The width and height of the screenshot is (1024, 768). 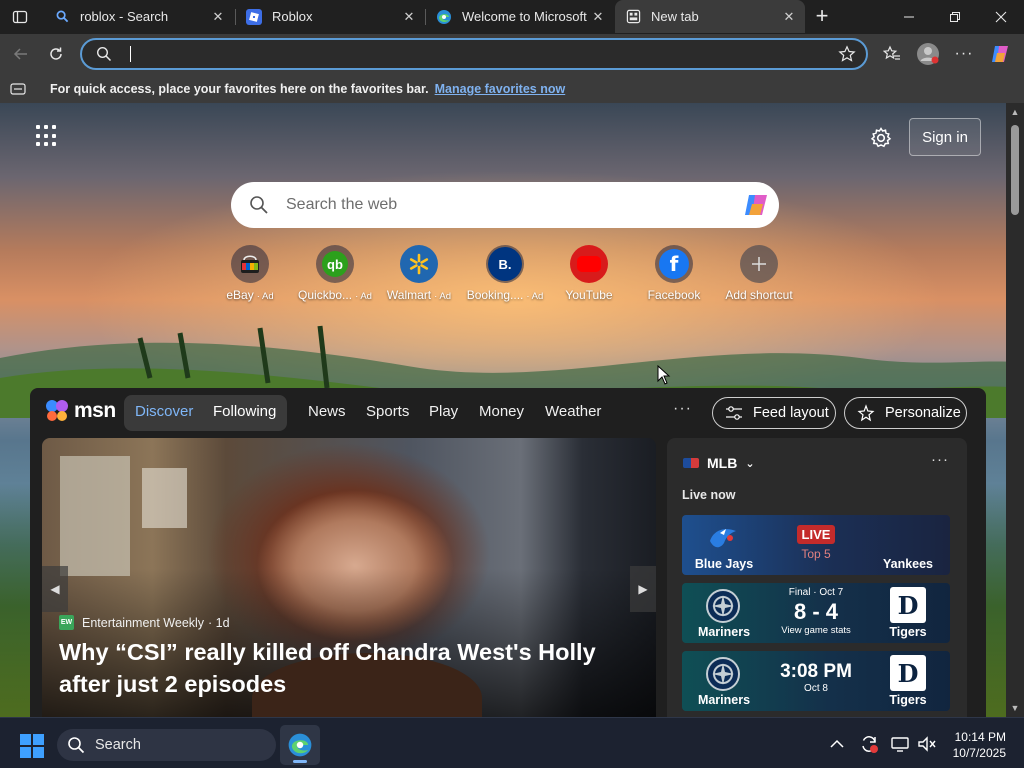 What do you see at coordinates (1015, 410) in the screenshot?
I see `page-scrollbar: ▲ ▼` at bounding box center [1015, 410].